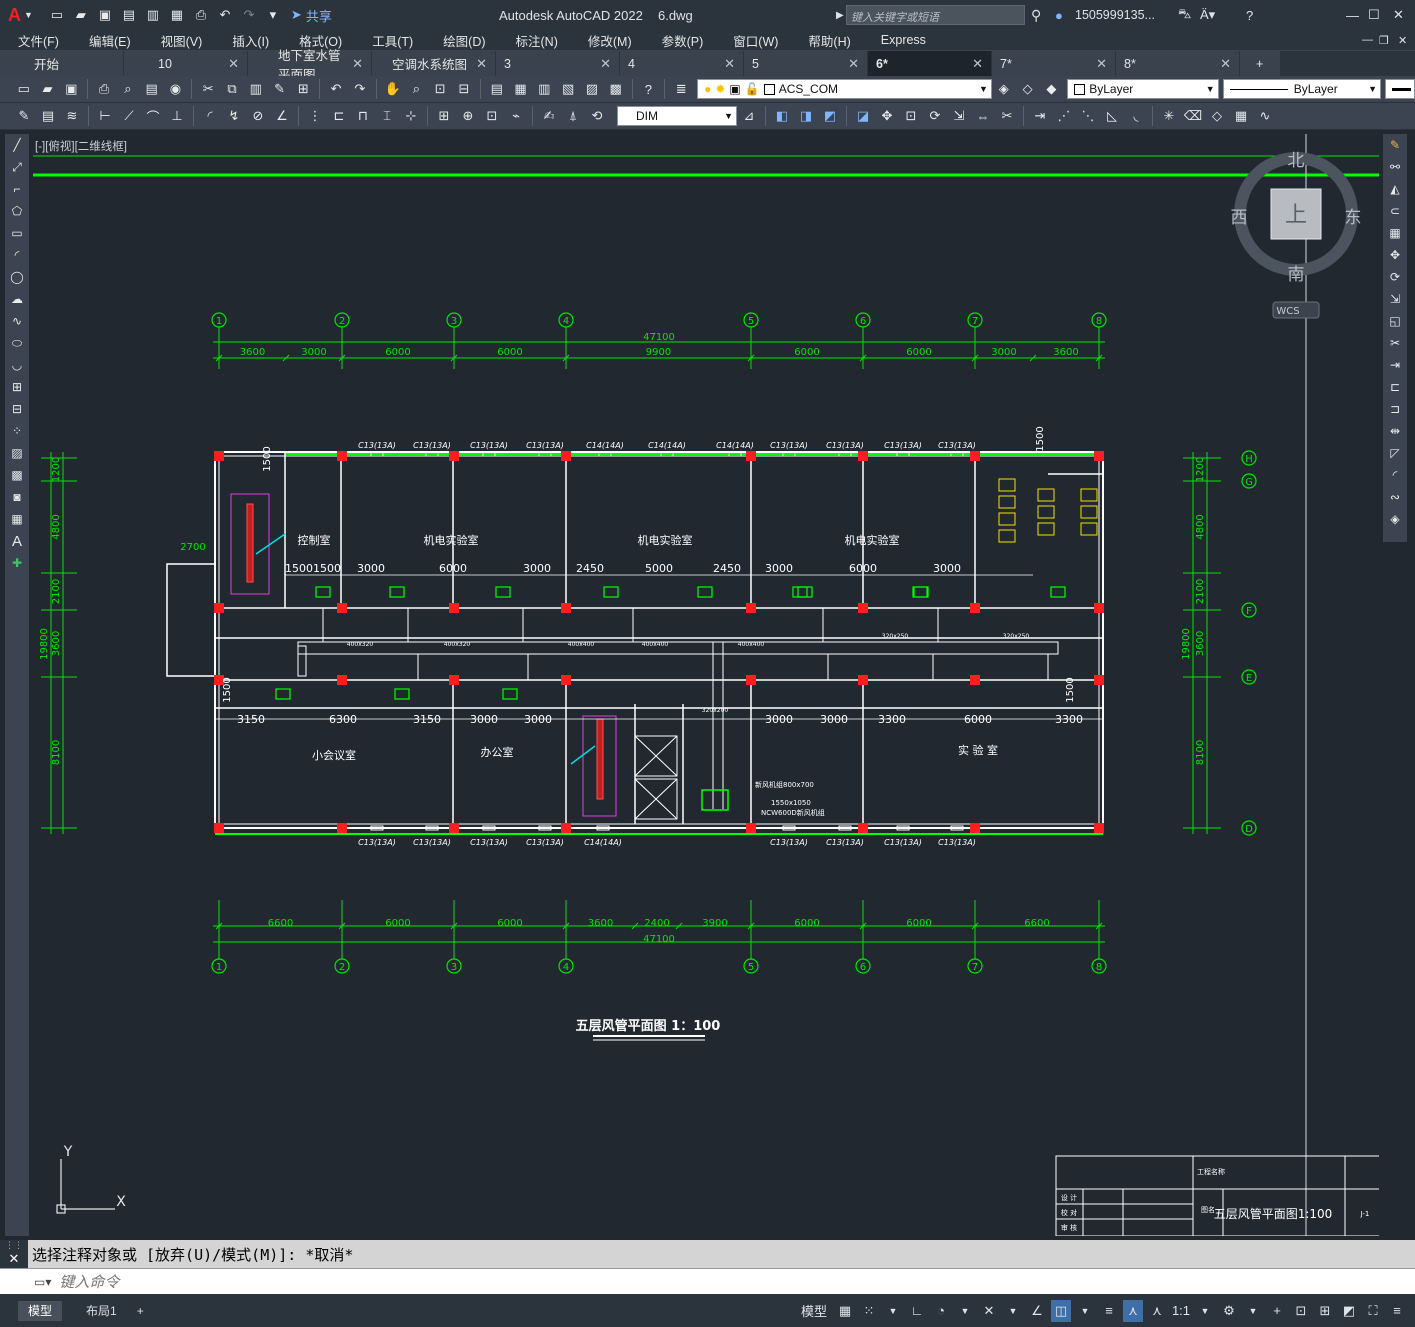  Describe the element at coordinates (597, 116) in the screenshot. I see `dim-update-icon: ⟲` at that location.